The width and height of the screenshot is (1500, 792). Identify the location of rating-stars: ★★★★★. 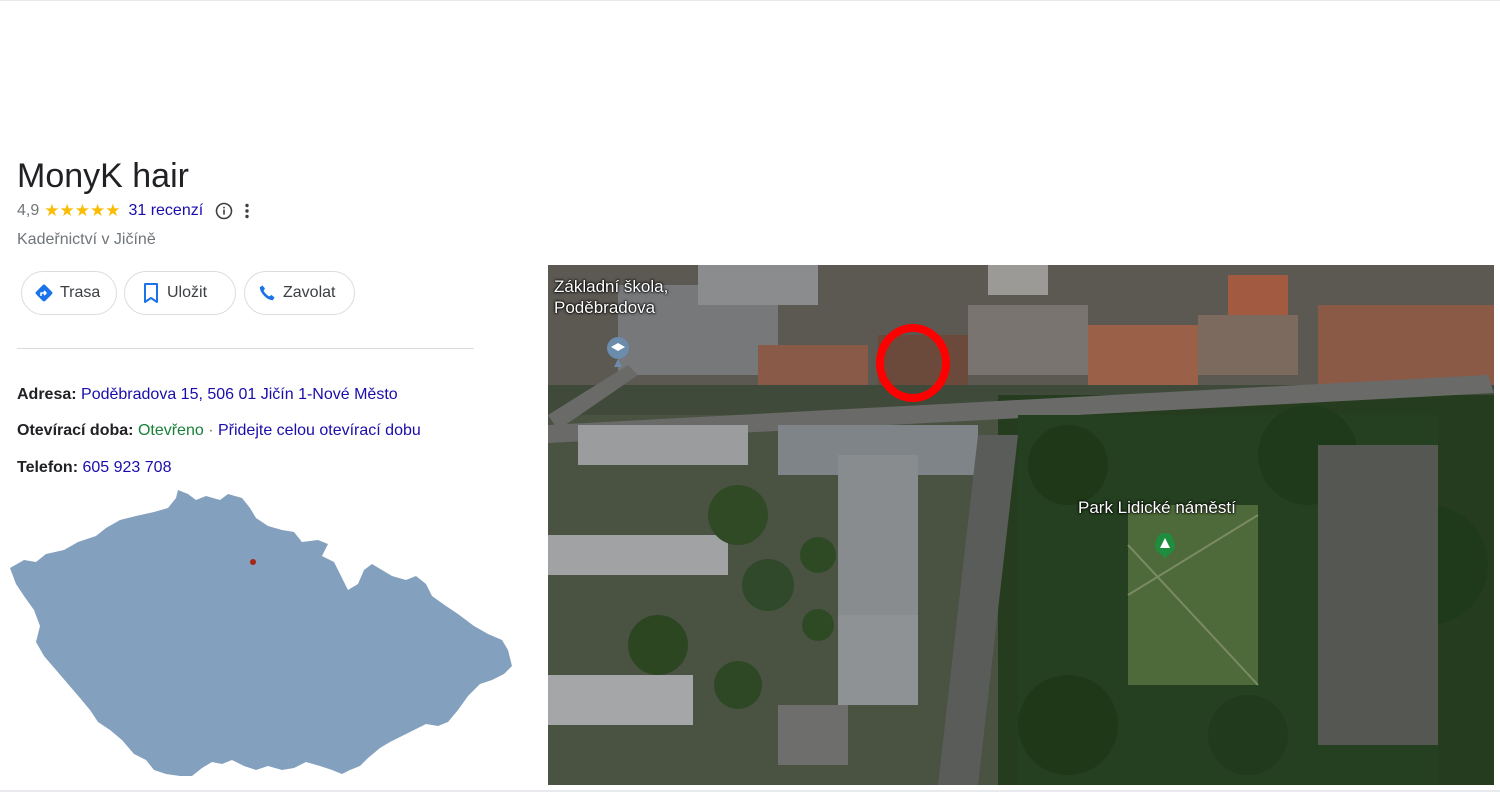
(82, 210).